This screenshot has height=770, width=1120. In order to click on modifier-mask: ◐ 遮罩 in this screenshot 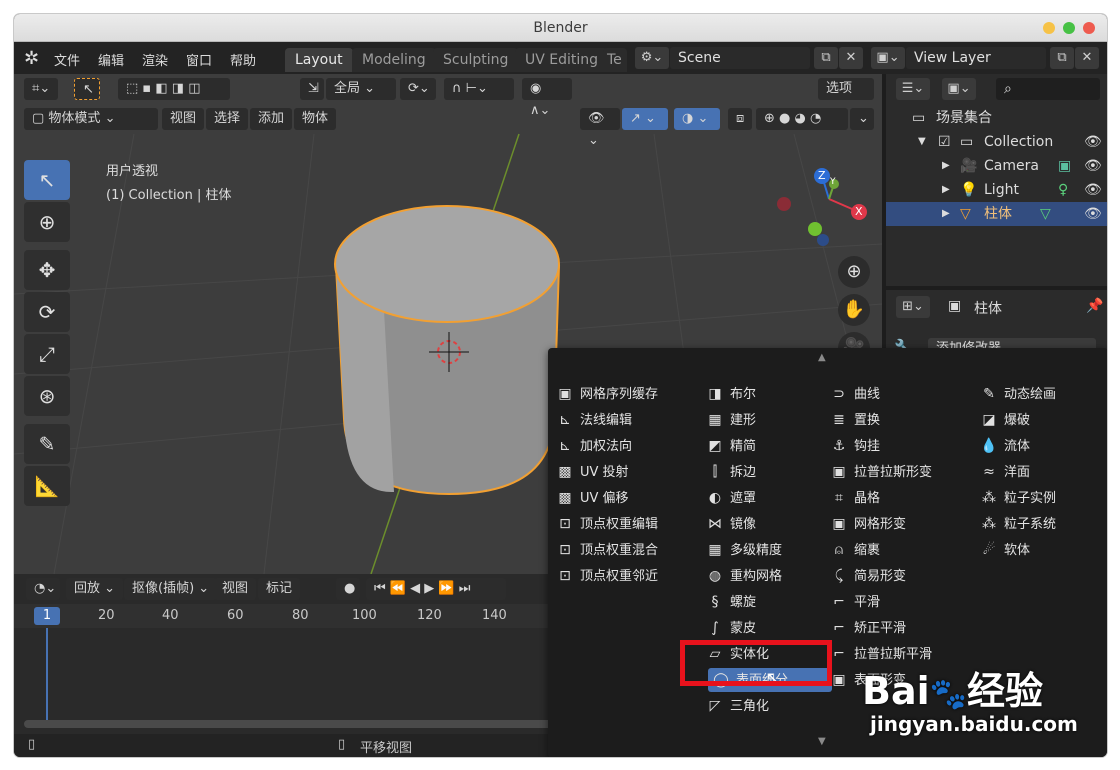, I will do `click(731, 498)`.